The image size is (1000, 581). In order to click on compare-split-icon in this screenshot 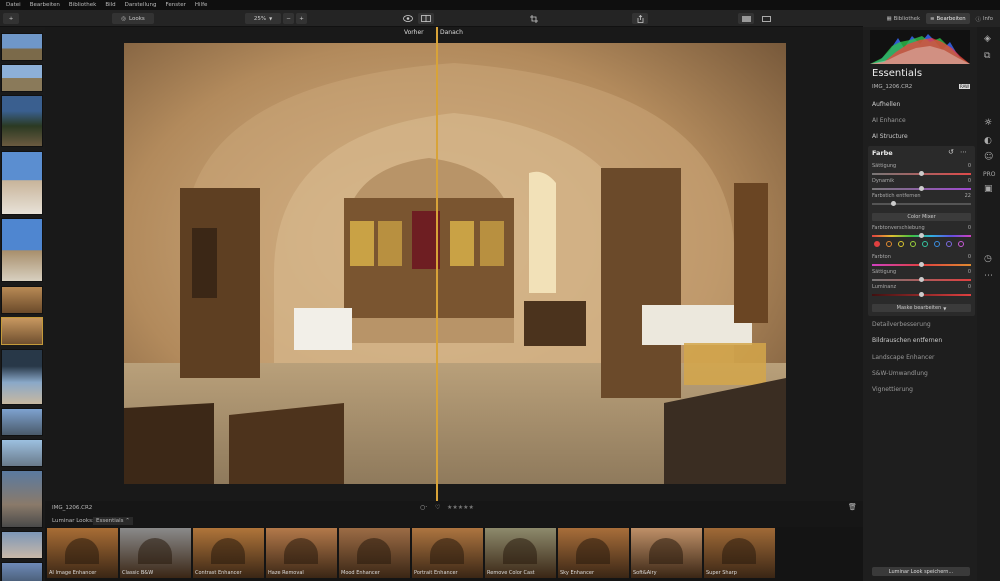, I will do `click(426, 18)`.